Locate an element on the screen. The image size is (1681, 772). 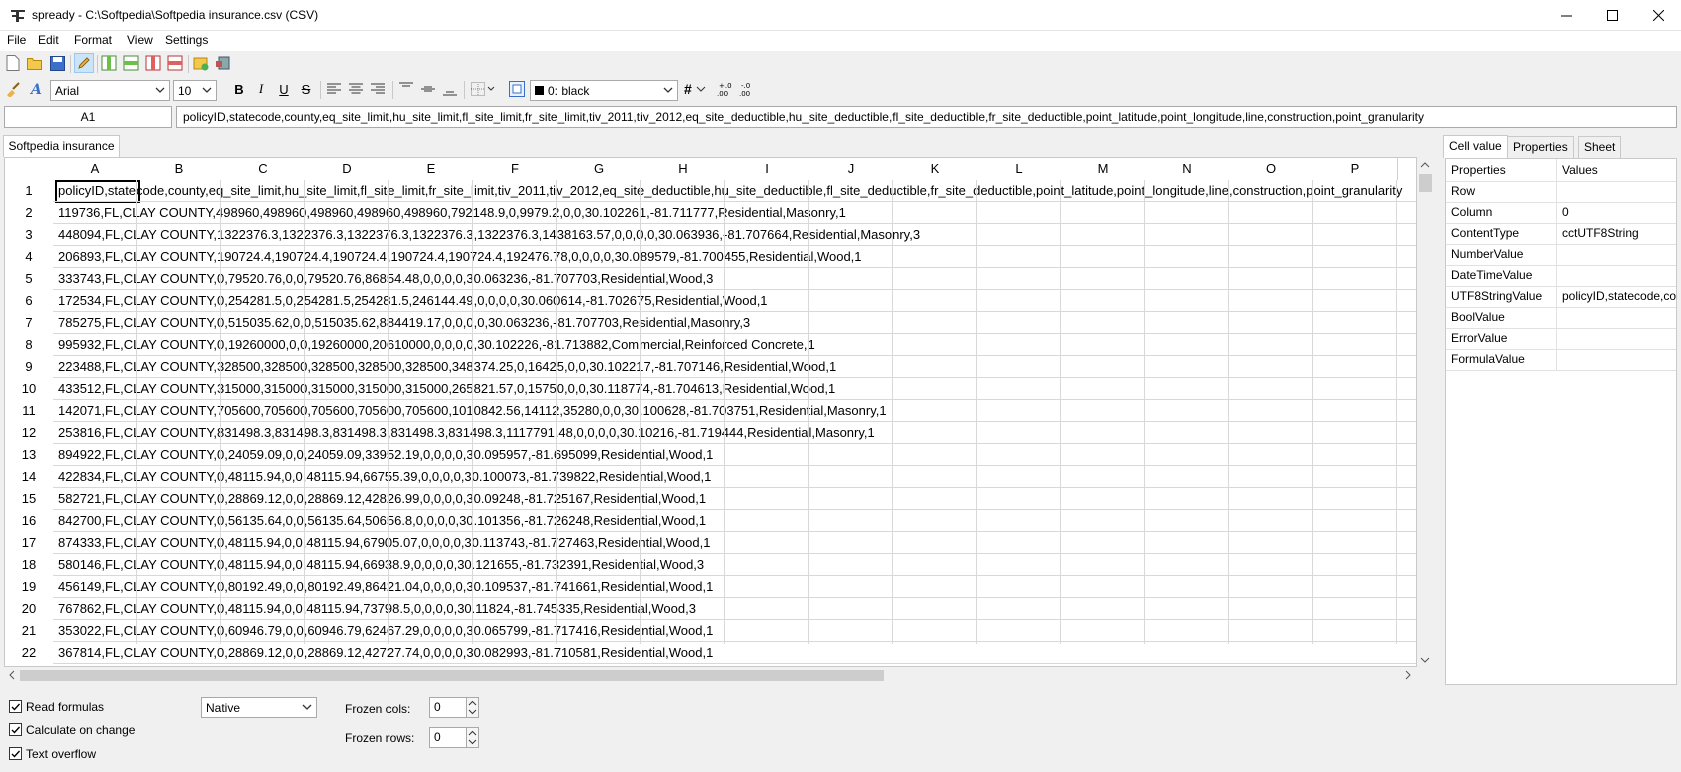
edit-mode-button is located at coordinates (84, 63).